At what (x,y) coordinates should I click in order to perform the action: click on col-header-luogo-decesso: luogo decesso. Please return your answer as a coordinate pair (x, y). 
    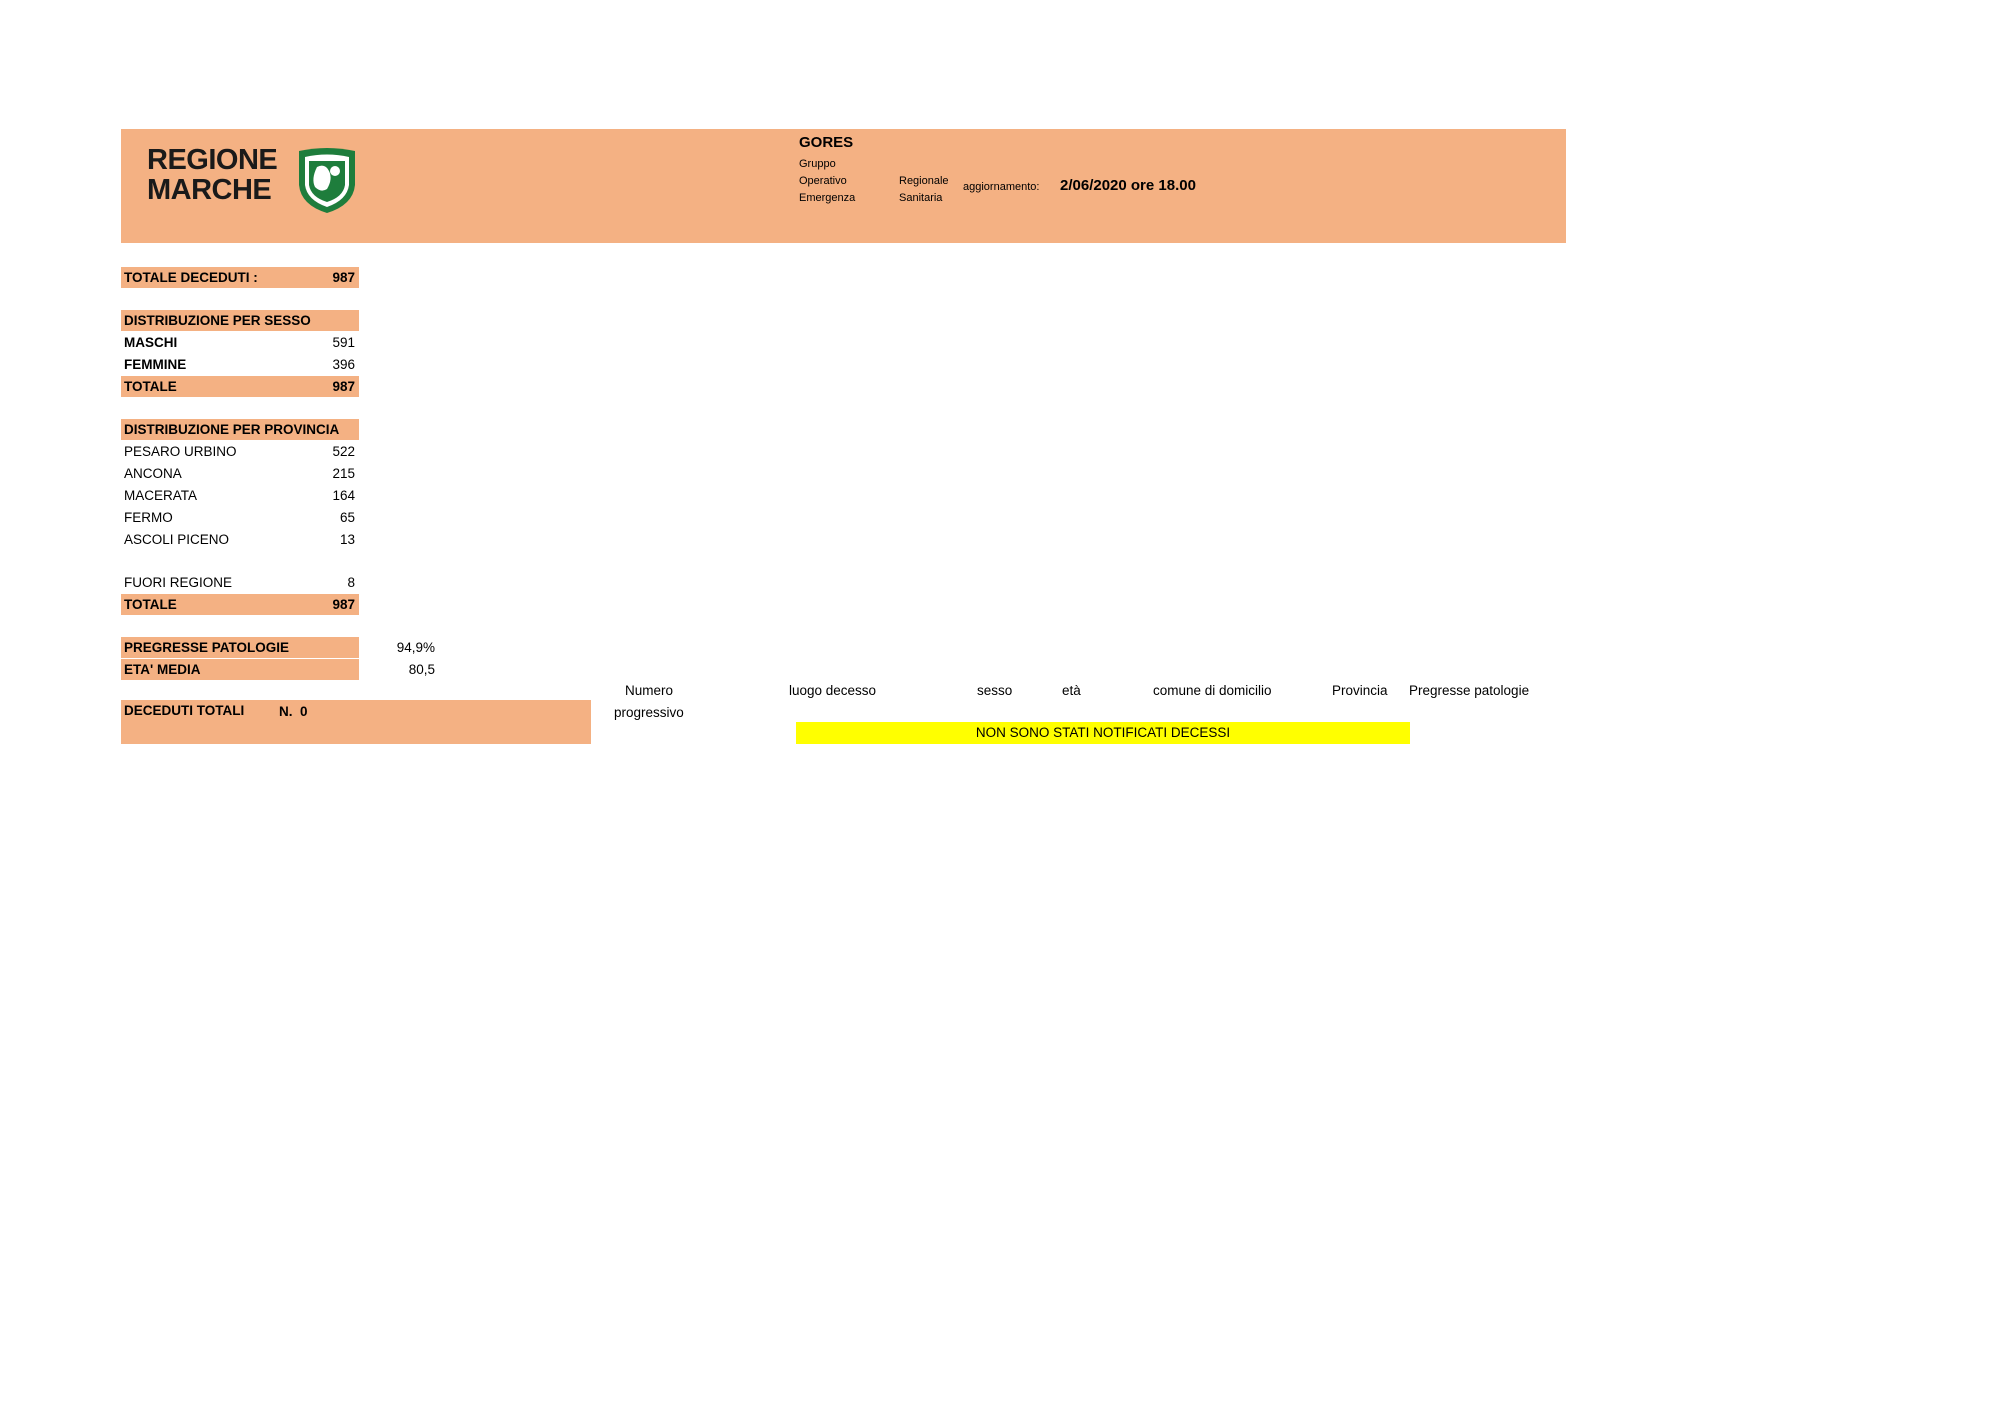
    Looking at the image, I should click on (833, 690).